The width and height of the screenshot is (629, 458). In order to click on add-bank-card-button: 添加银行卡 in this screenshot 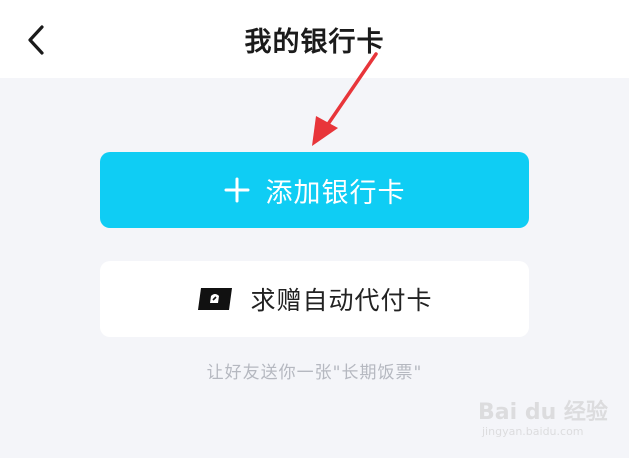, I will do `click(314, 190)`.